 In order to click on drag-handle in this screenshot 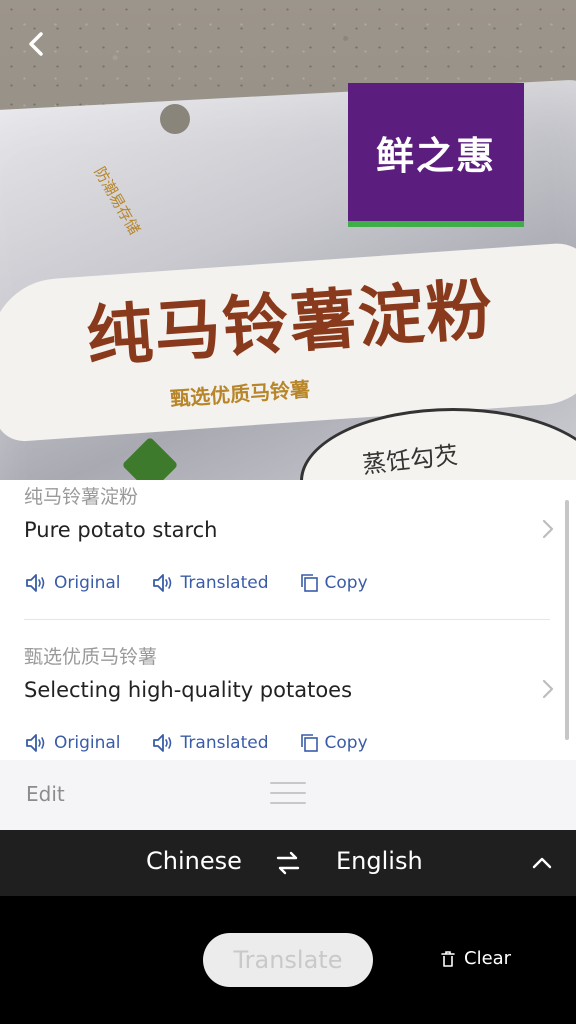, I will do `click(288, 795)`.